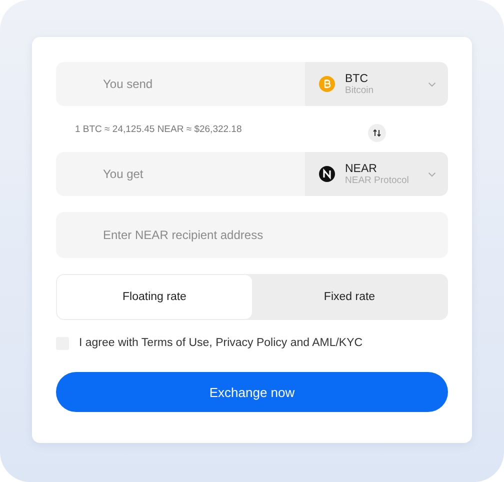 The height and width of the screenshot is (482, 504). I want to click on agreement-label: I agree with Terms of Use, Privacy Policy and AML/KYC, so click(221, 343).